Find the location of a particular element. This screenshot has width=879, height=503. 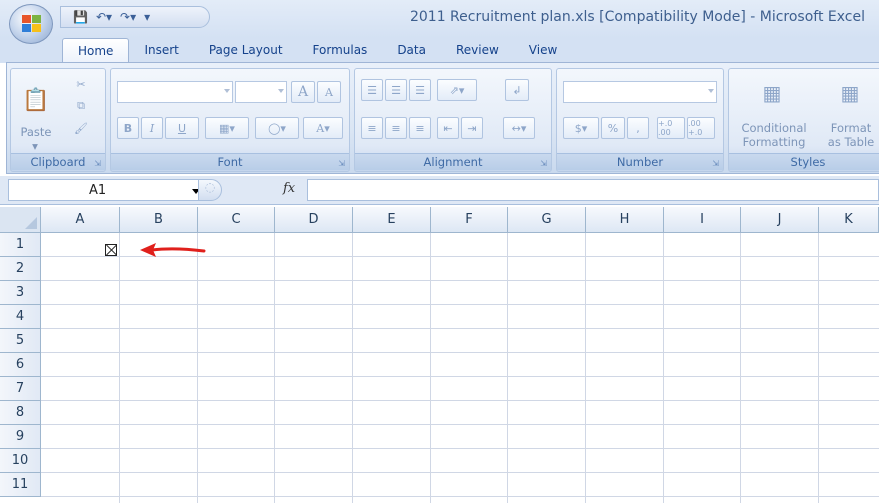

borders-icon: ▦▾ is located at coordinates (227, 128).